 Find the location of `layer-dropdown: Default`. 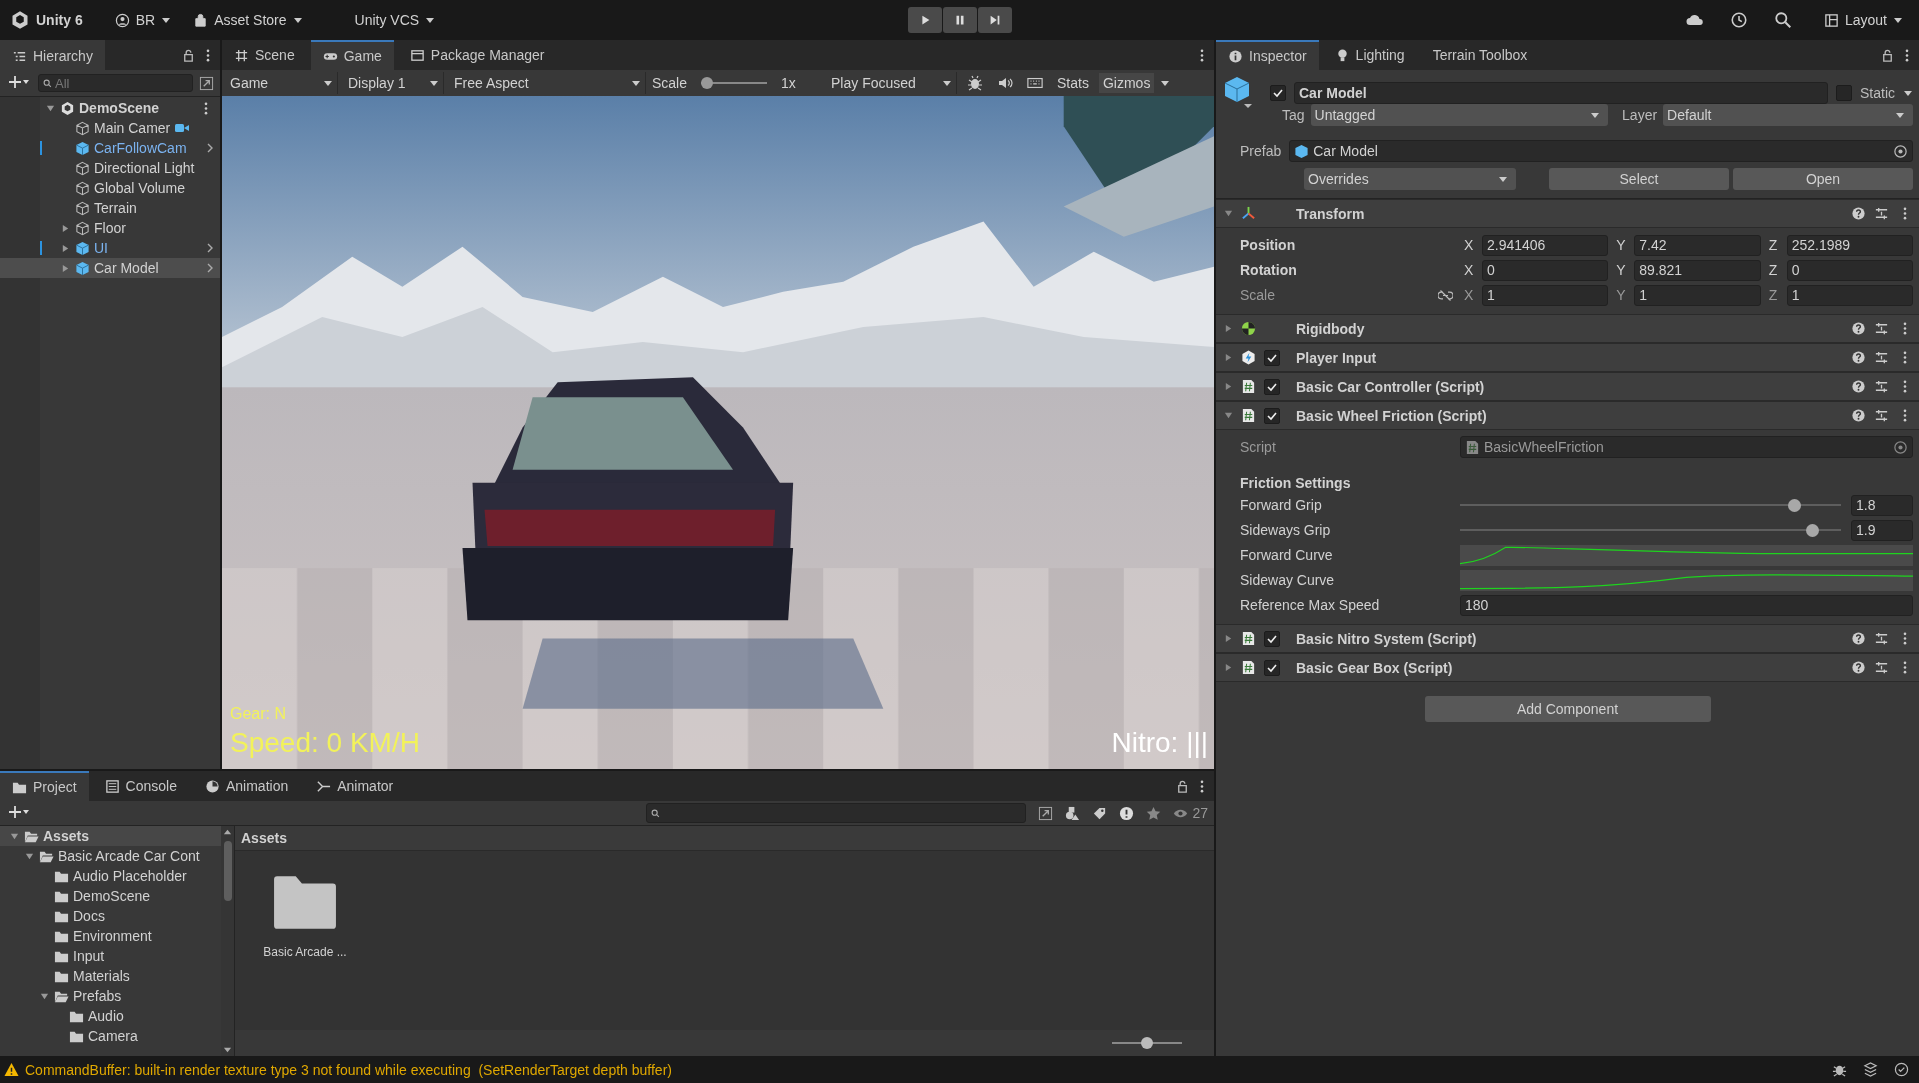

layer-dropdown: Default is located at coordinates (1788, 115).